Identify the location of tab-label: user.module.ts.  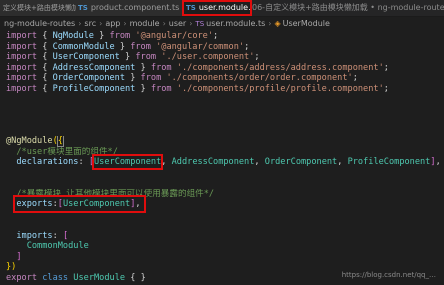
(224, 7).